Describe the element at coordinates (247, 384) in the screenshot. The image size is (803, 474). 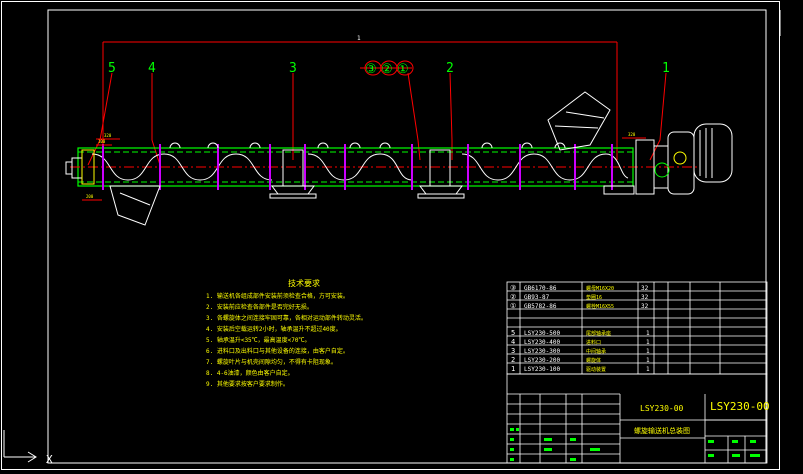
I see `tech-req-item-9: 9. 其他要求按客户要求制作。` at that location.